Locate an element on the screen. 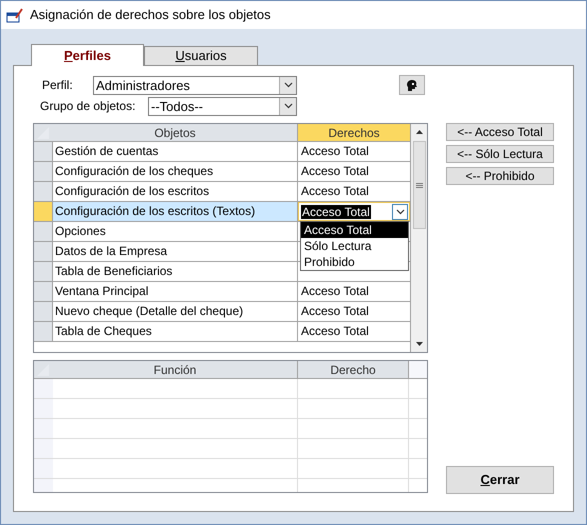 The image size is (587, 525). user-button is located at coordinates (412, 85).